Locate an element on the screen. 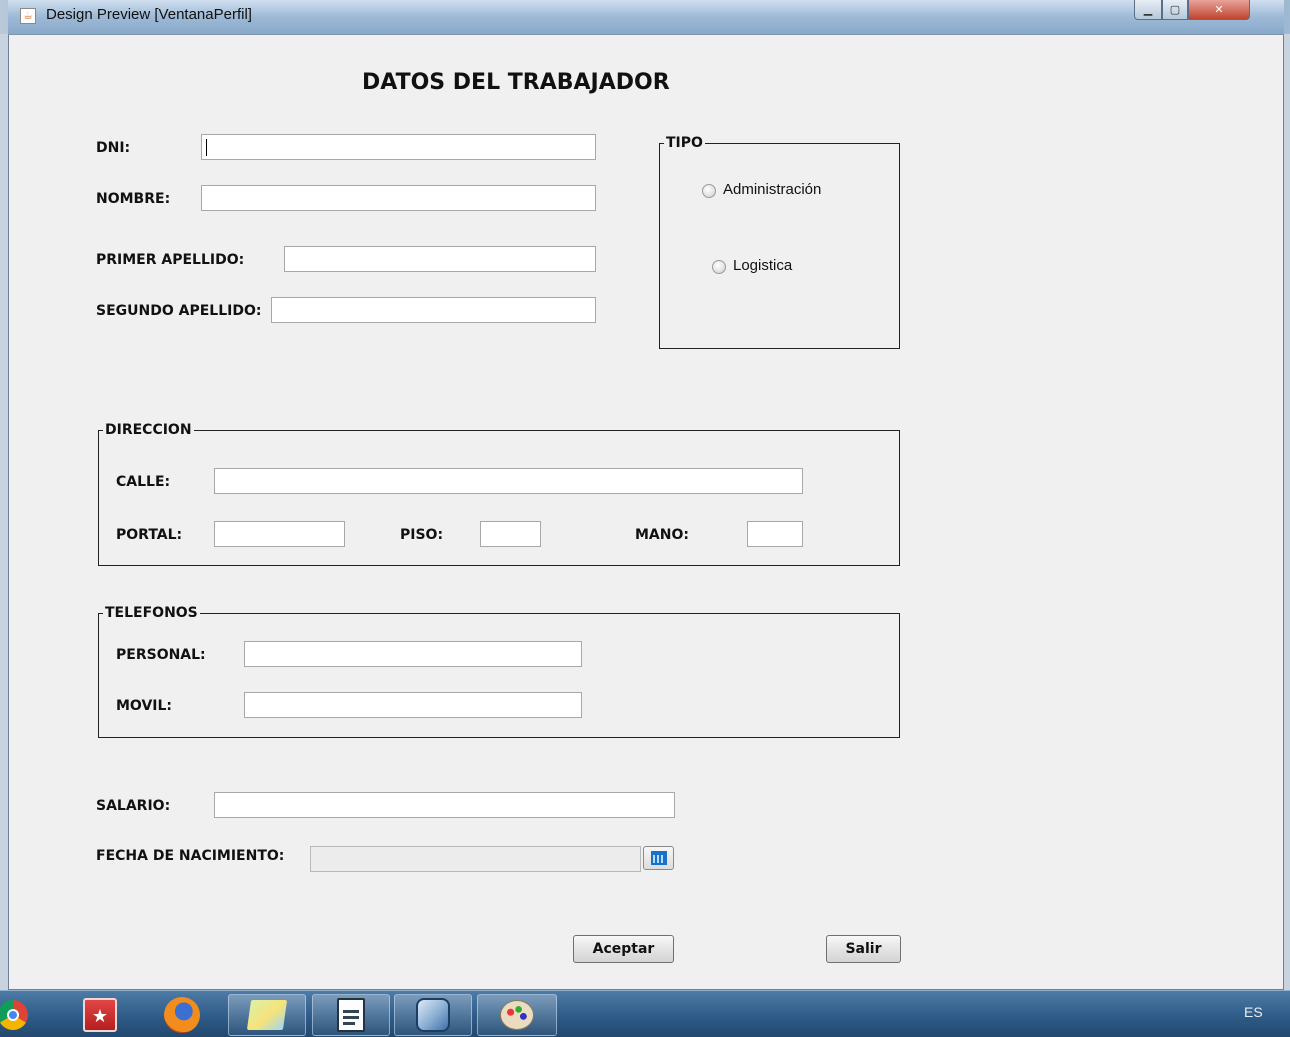 This screenshot has width=1290, height=1037. fecha-nacimiento-label: FECHA DE NACIMIENTO: is located at coordinates (190, 856).